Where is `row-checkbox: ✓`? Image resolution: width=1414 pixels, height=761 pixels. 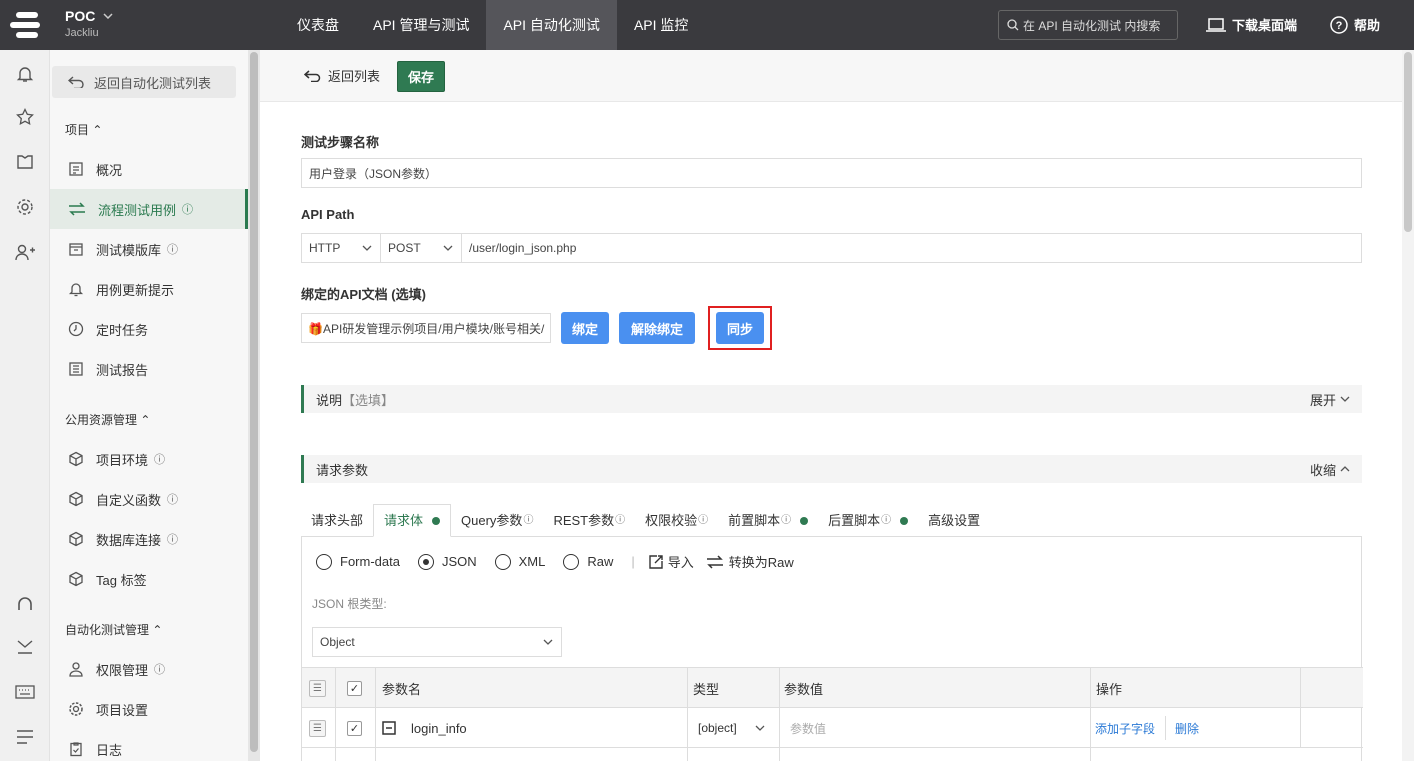
row-checkbox: ✓ is located at coordinates (354, 728).